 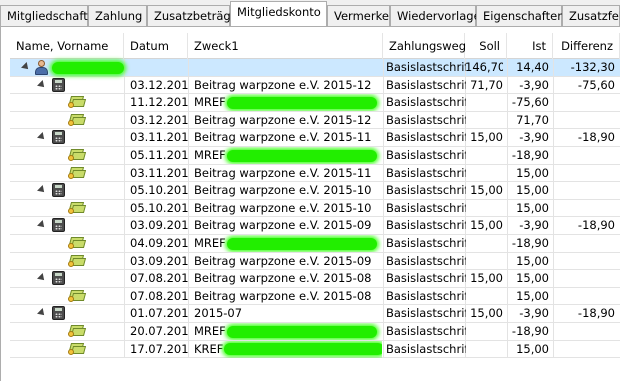 I want to click on column-header-soll: Soll, so click(x=486, y=46).